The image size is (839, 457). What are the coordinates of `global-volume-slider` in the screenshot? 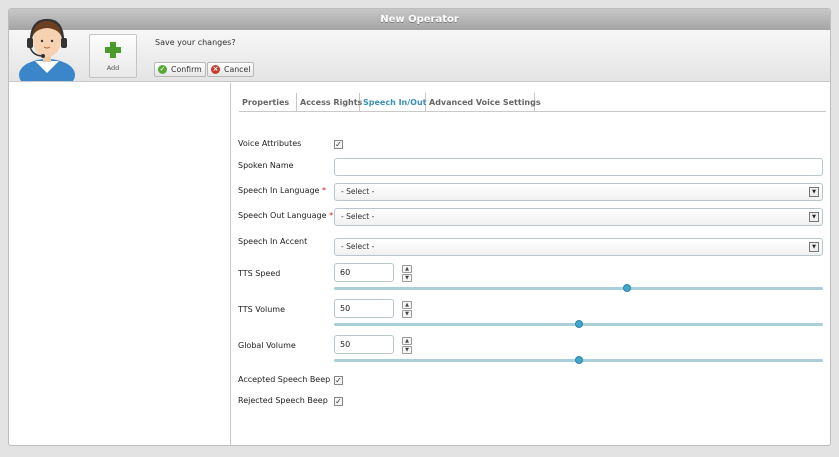 It's located at (578, 360).